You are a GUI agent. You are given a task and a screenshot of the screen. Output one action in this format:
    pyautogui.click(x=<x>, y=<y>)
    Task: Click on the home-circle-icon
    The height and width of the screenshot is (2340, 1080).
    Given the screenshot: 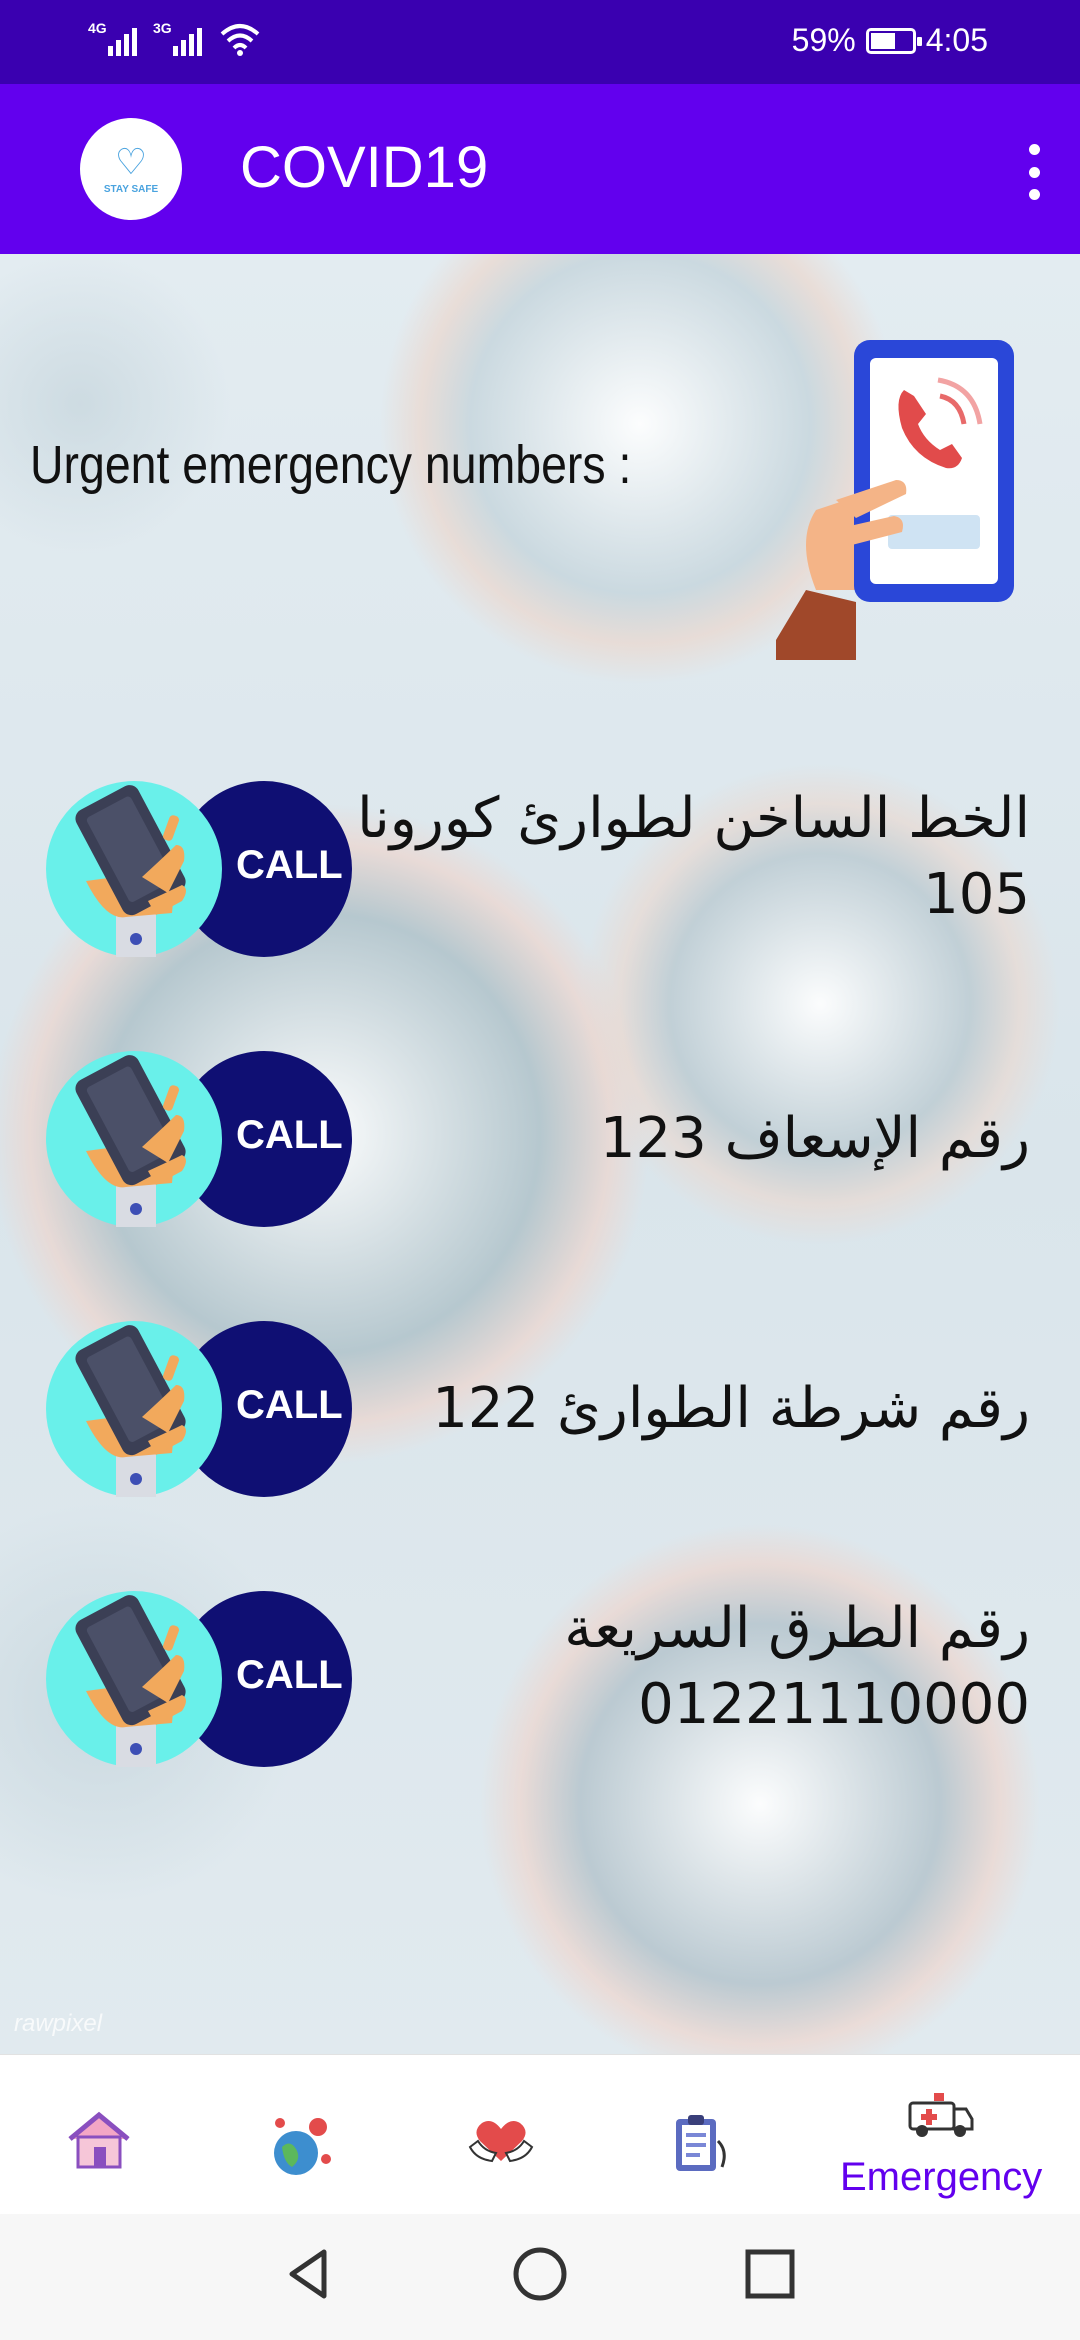 What is the action you would take?
    pyautogui.click(x=540, y=2274)
    